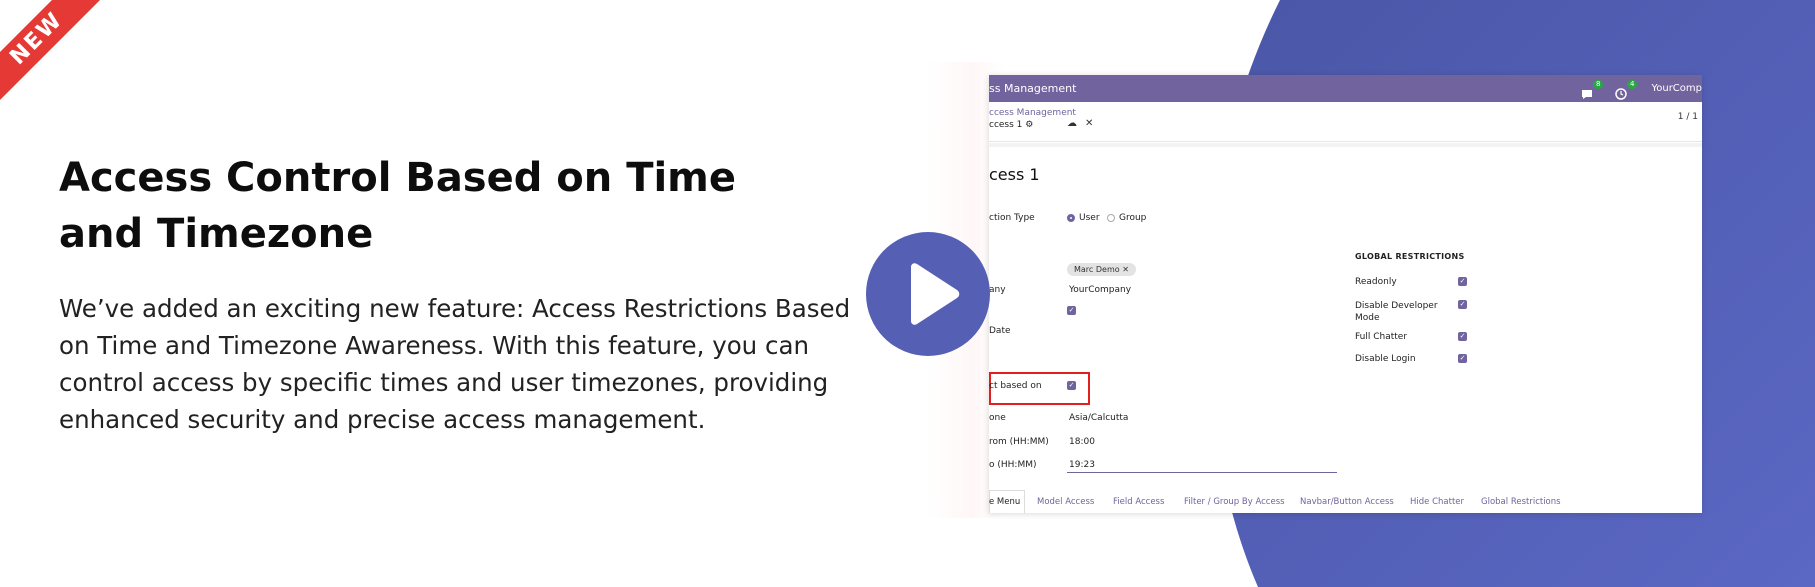 The image size is (1815, 587). What do you see at coordinates (1462, 304) in the screenshot?
I see `restriction-devmode-checkbox: ✓` at bounding box center [1462, 304].